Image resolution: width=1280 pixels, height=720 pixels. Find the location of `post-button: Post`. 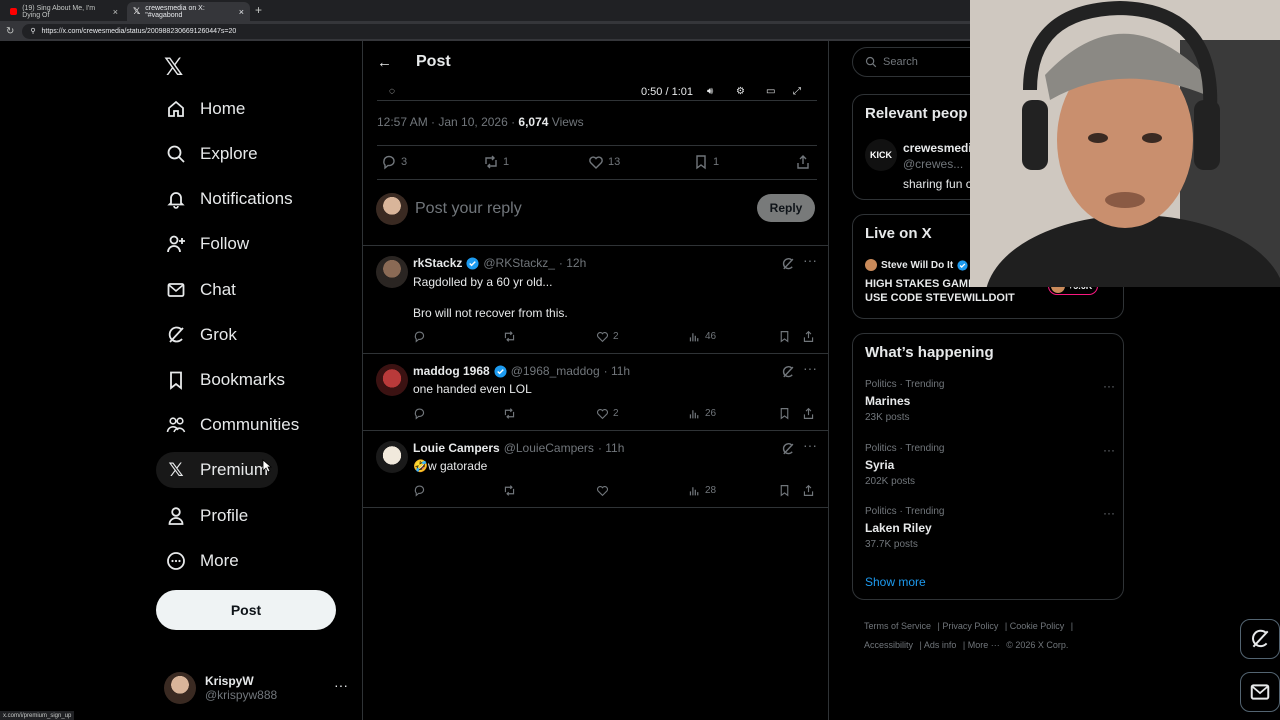

post-button: Post is located at coordinates (246, 610).